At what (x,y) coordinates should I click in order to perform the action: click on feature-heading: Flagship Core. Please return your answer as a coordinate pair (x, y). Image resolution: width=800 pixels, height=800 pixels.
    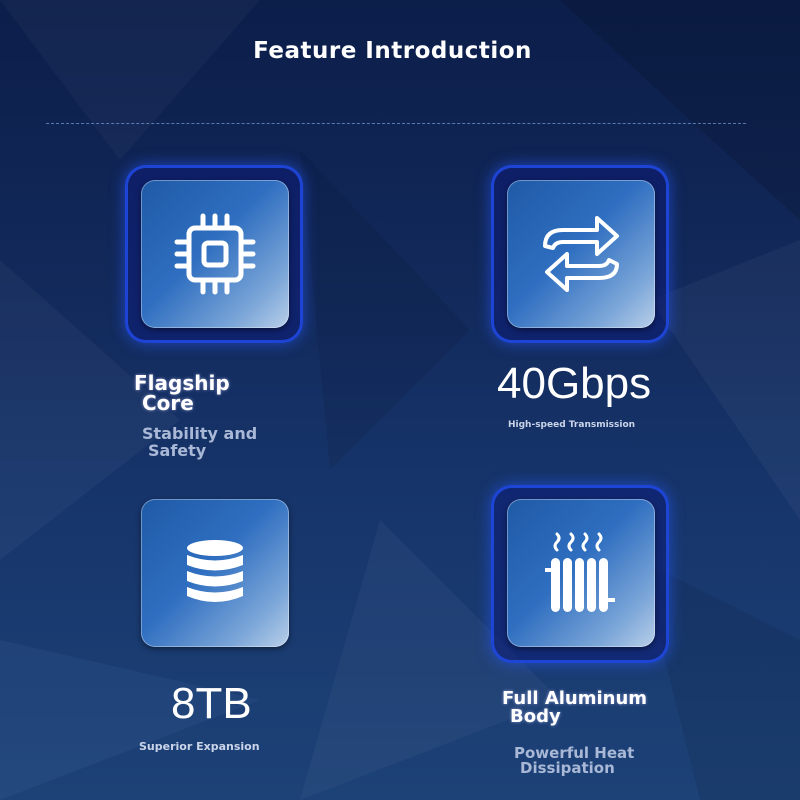
    Looking at the image, I should click on (182, 393).